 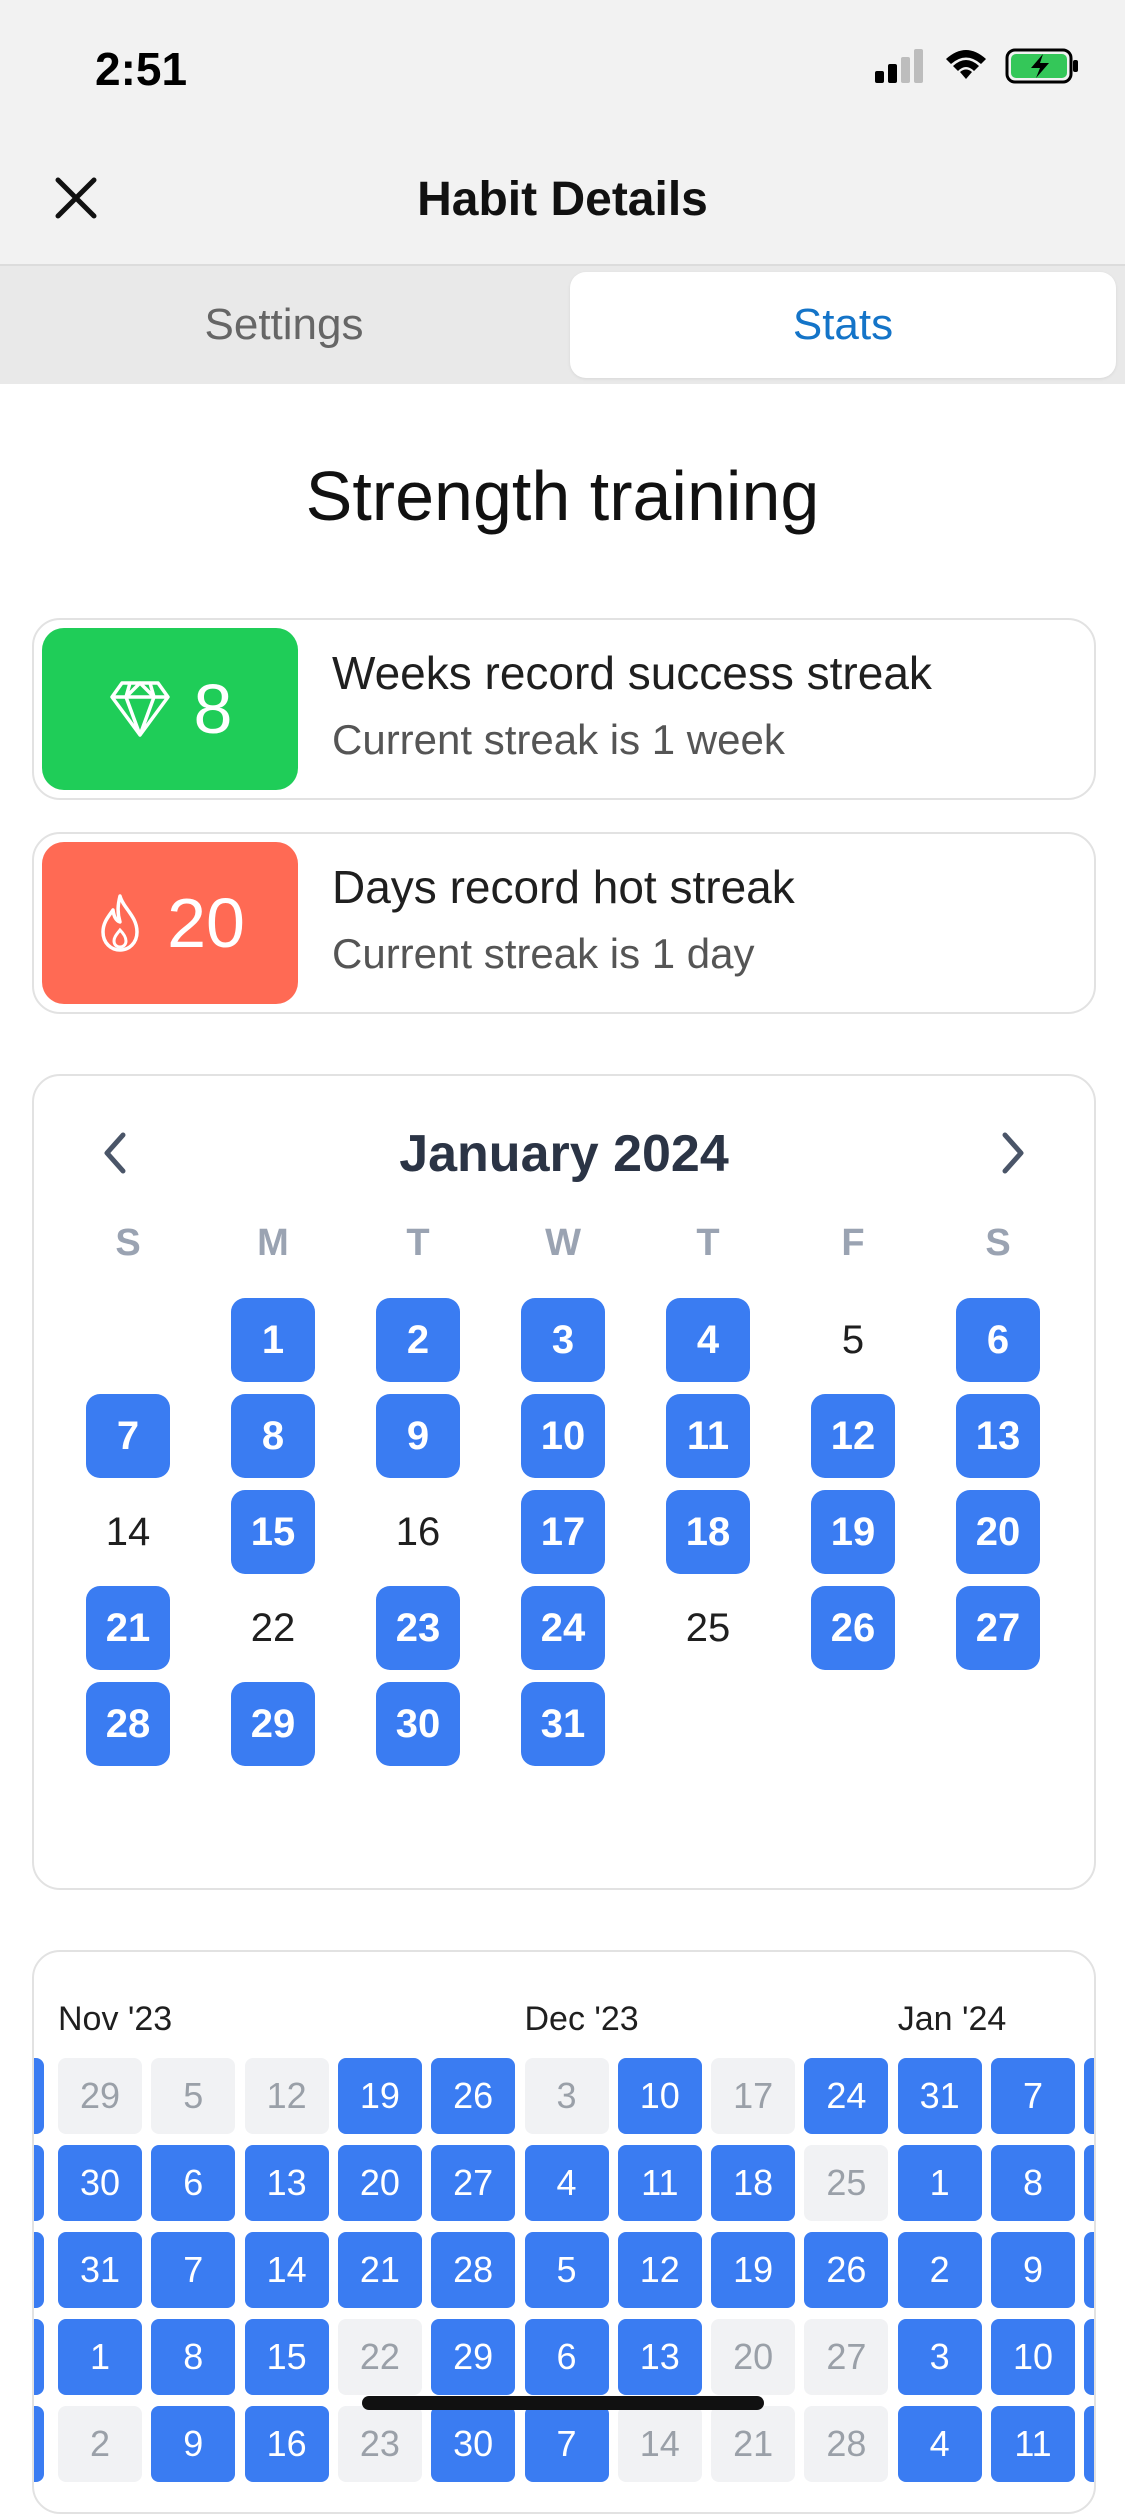 What do you see at coordinates (563, 2403) in the screenshot?
I see `home-indicator` at bounding box center [563, 2403].